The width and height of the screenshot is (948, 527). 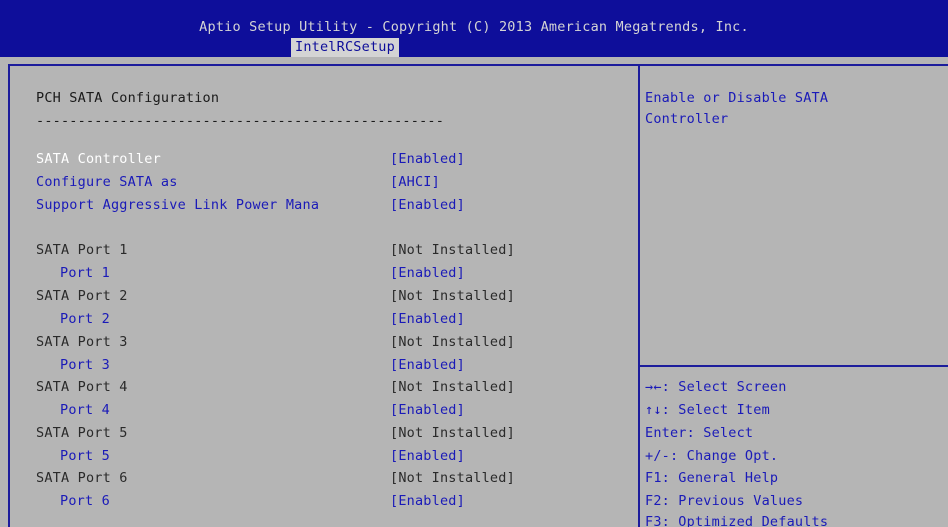 What do you see at coordinates (82, 250) in the screenshot?
I see `sata-port-1-label: SATA Port 1` at bounding box center [82, 250].